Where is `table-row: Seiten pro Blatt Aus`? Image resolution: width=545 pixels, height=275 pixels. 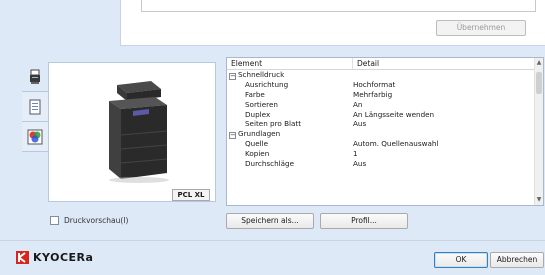 table-row: Seiten pro Blatt Aus is located at coordinates (385, 124).